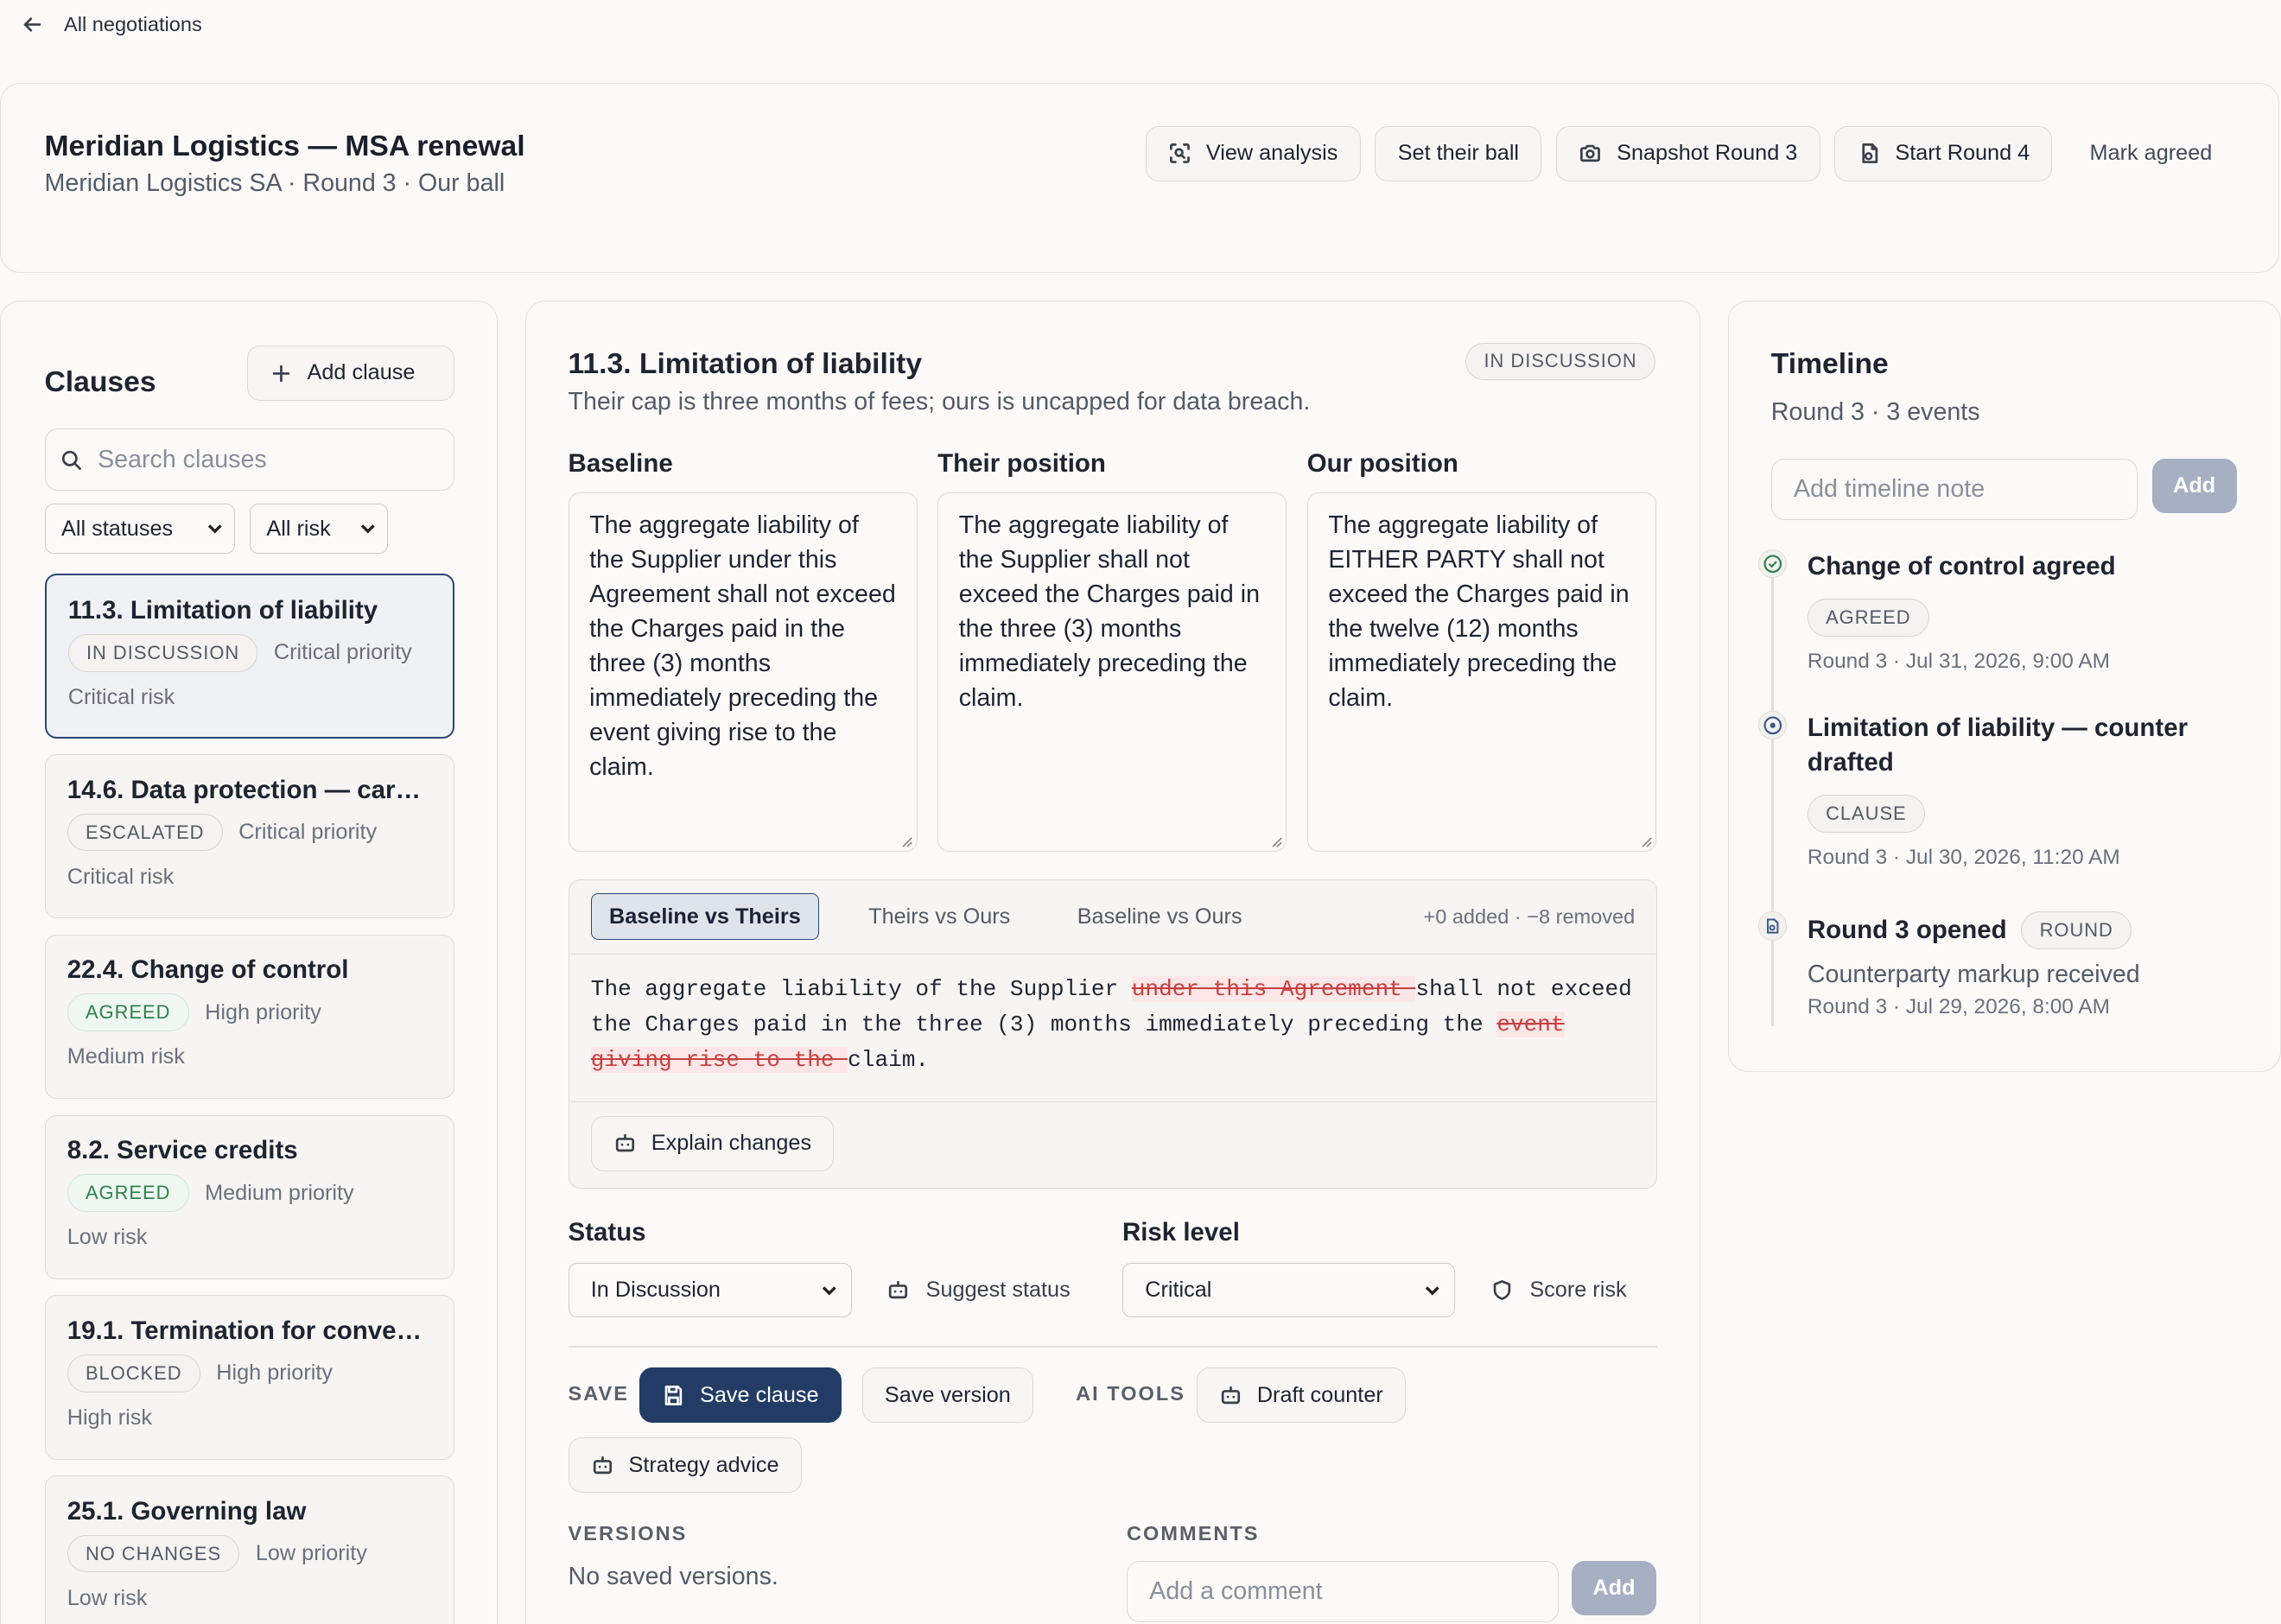  Describe the element at coordinates (250, 1330) in the screenshot. I see `clause-item-title: 19.1. Termination for convenience` at that location.